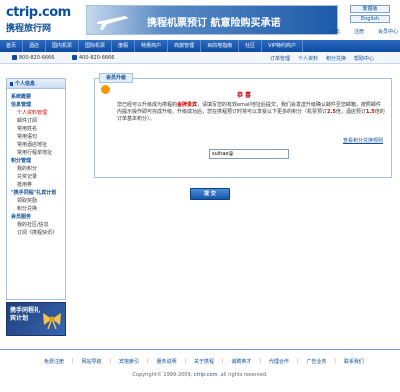 This screenshot has width=400, height=392. What do you see at coordinates (37, 58) in the screenshot?
I see `hotline-1-number: 800-820-6666` at bounding box center [37, 58].